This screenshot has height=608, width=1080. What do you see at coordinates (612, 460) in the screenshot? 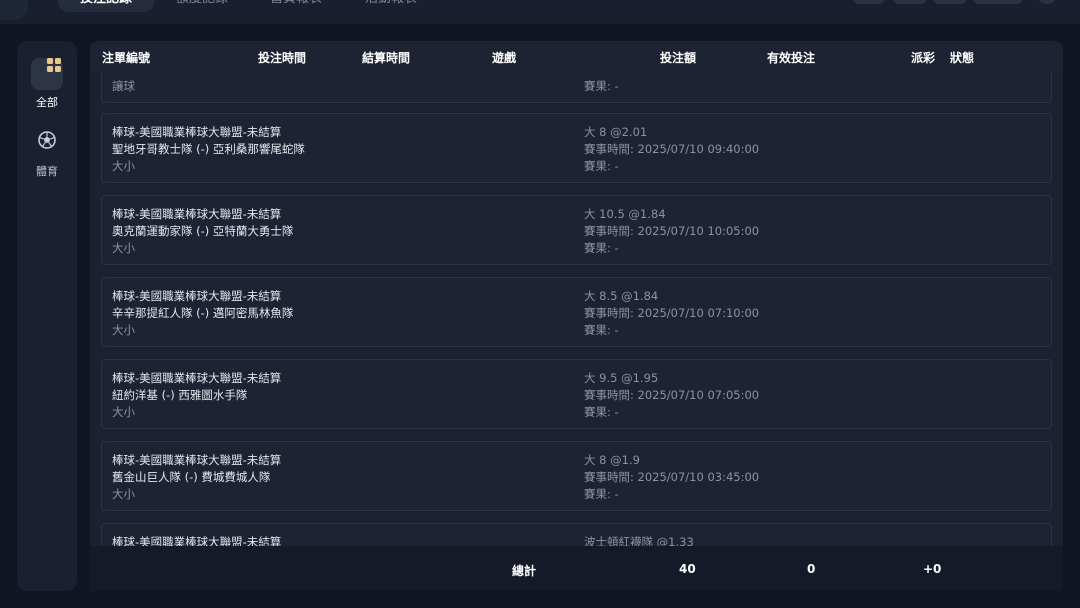
I see `row-pick: 大 8 @1.9` at bounding box center [612, 460].